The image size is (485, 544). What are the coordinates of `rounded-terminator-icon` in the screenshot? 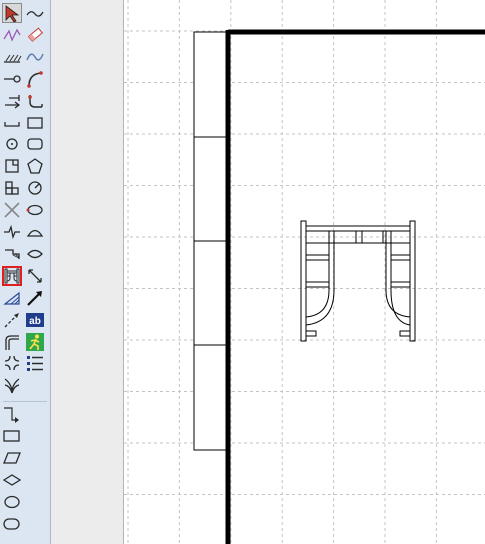 It's located at (11, 524).